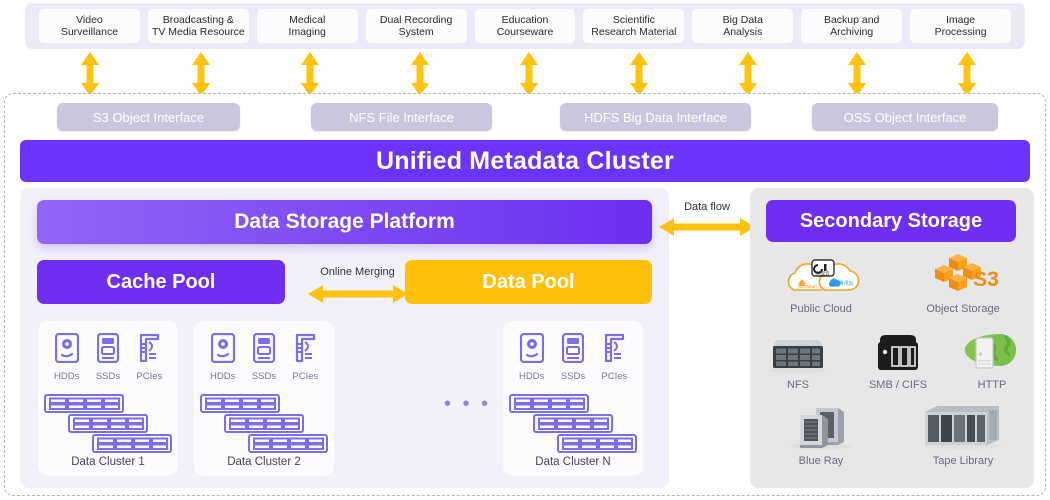 Image resolution: width=1050 pixels, height=500 pixels. What do you see at coordinates (852, 26) in the screenshot?
I see `application-box: Backup and Archiving` at bounding box center [852, 26].